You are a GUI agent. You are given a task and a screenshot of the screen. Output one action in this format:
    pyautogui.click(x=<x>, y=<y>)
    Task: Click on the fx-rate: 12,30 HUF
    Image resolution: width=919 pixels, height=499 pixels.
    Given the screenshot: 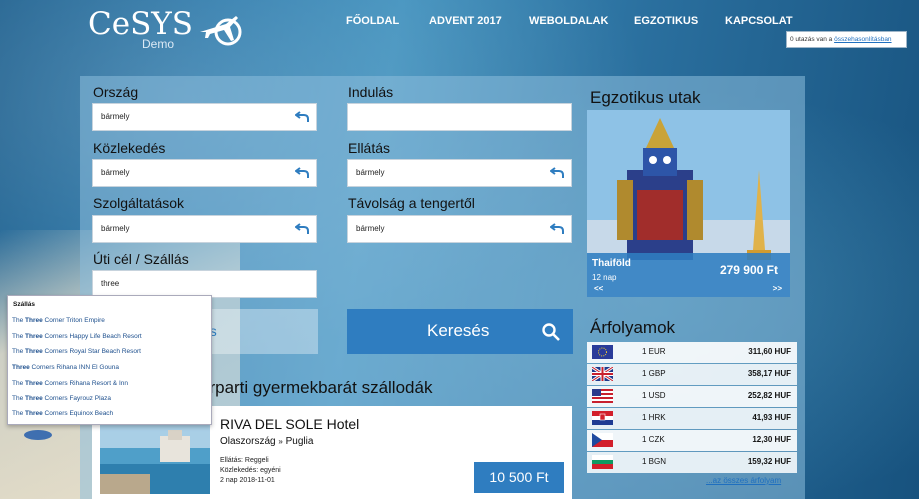 What is the action you would take?
    pyautogui.click(x=771, y=439)
    